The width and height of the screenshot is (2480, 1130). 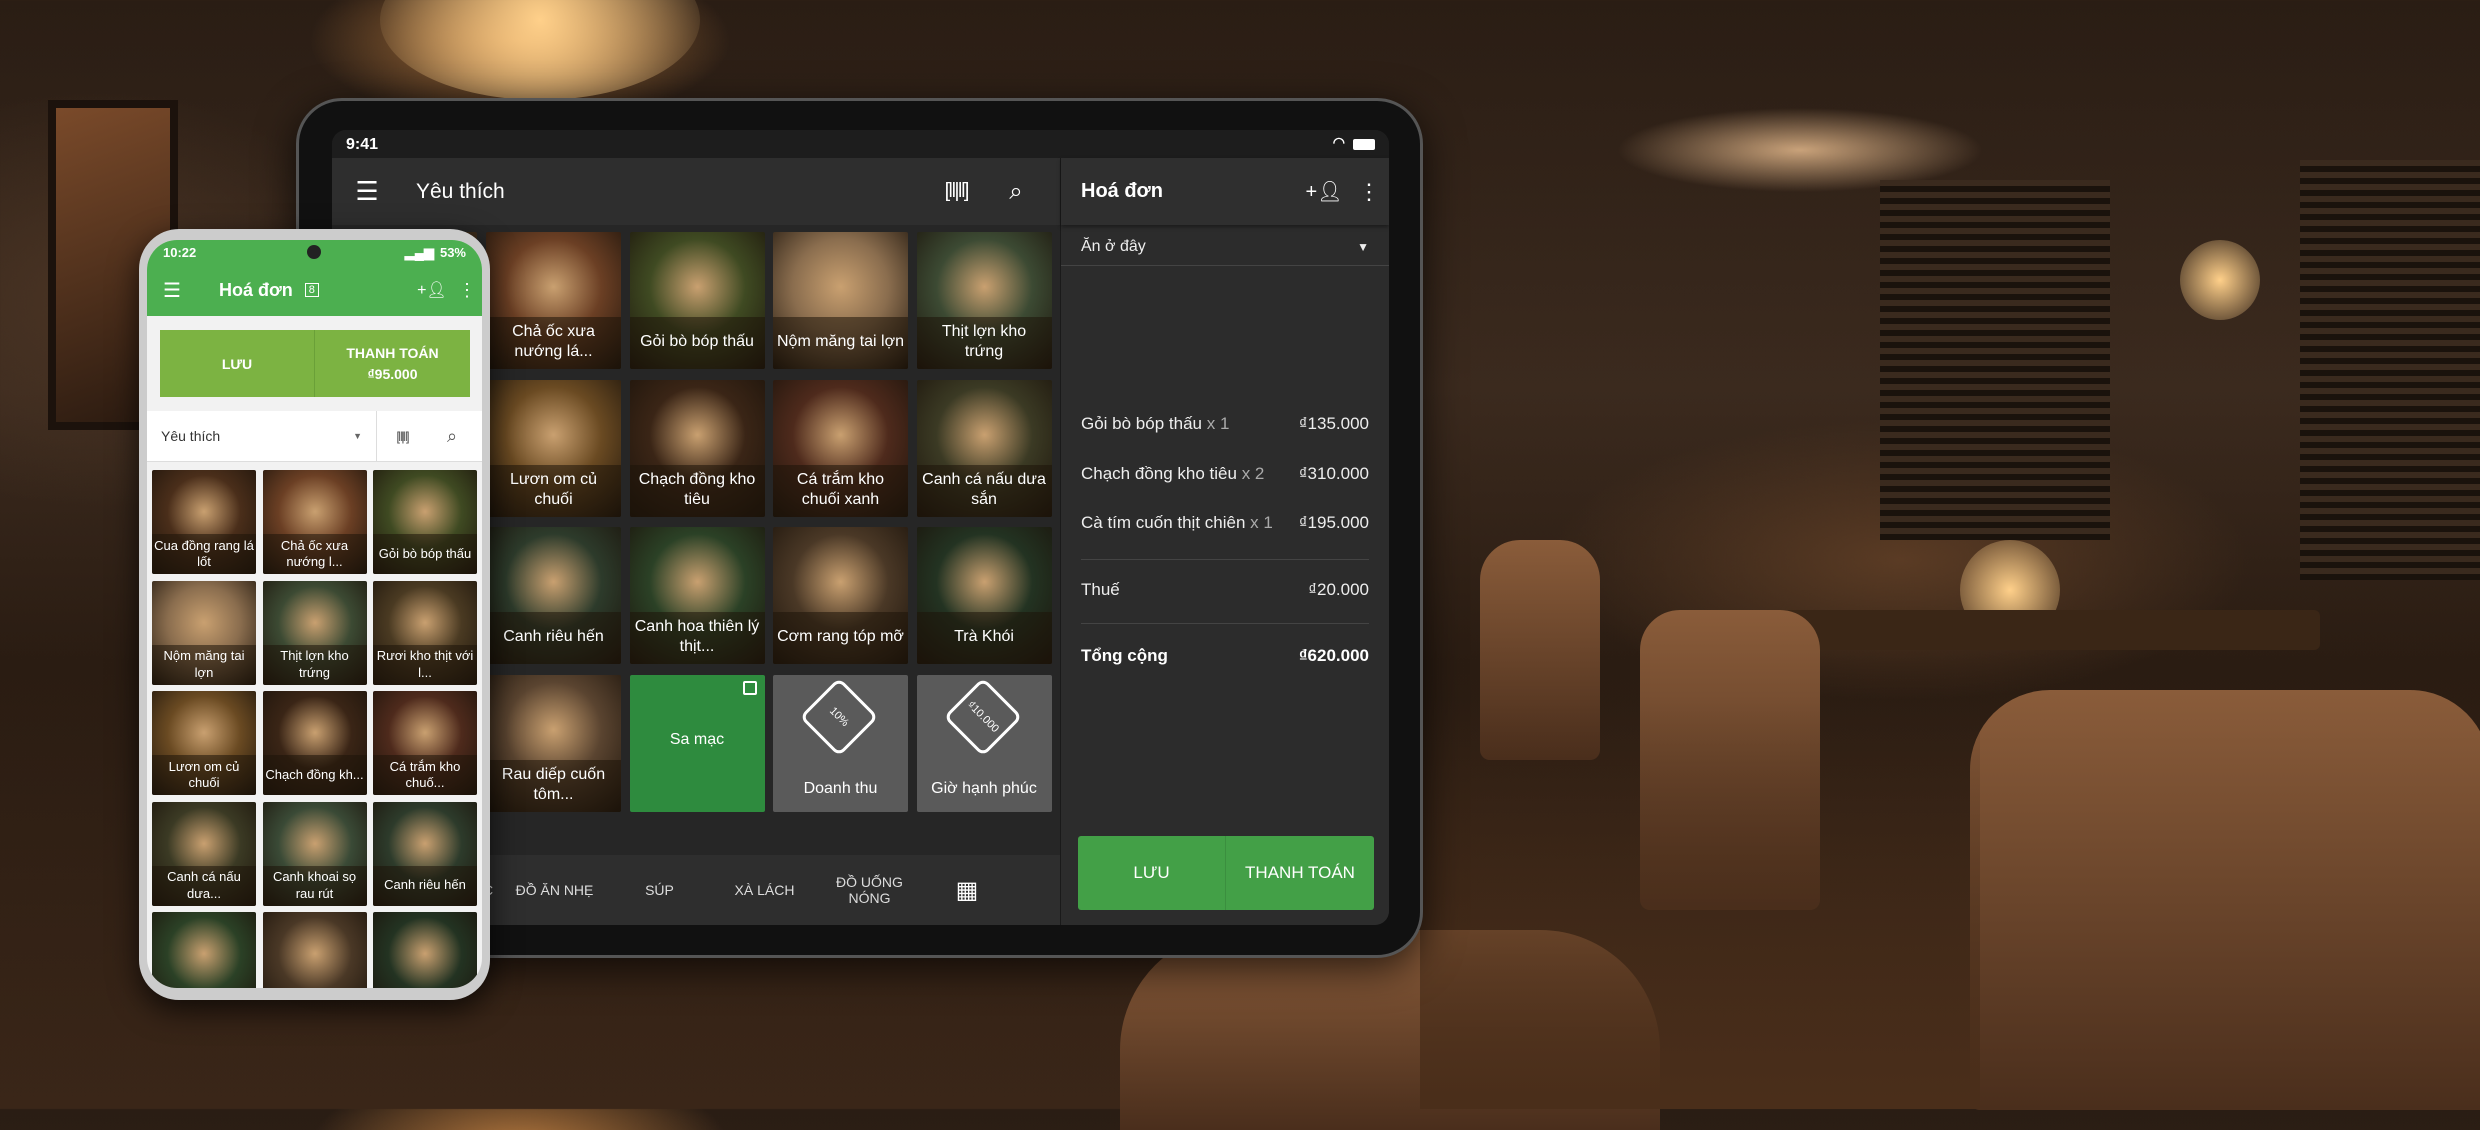 What do you see at coordinates (204, 775) in the screenshot?
I see `tile-label: Lươn om củ chuối` at bounding box center [204, 775].